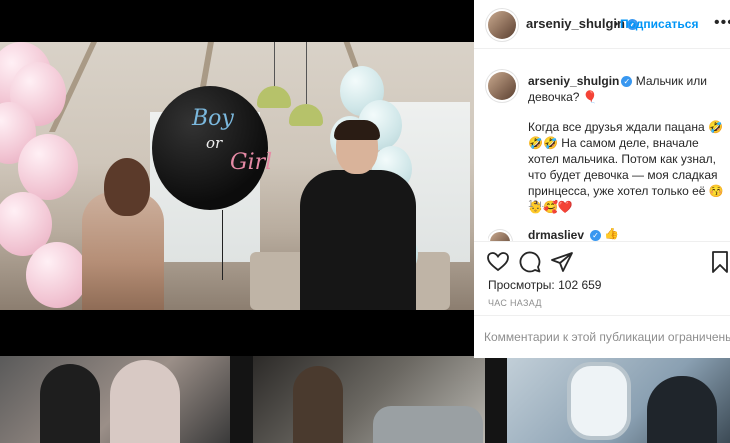 Image resolution: width=730 pixels, height=443 pixels. What do you see at coordinates (722, 23) in the screenshot?
I see `more-icon: •••` at bounding box center [722, 23].